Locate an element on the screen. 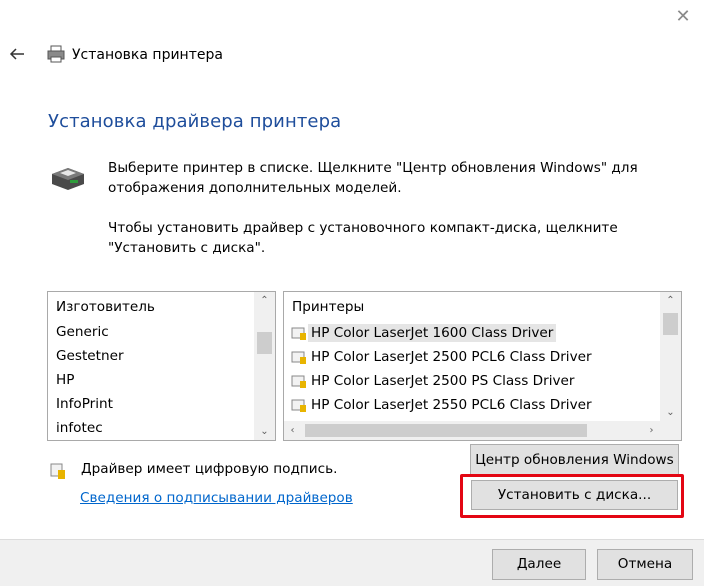  cancel-button: Отмена is located at coordinates (645, 564).